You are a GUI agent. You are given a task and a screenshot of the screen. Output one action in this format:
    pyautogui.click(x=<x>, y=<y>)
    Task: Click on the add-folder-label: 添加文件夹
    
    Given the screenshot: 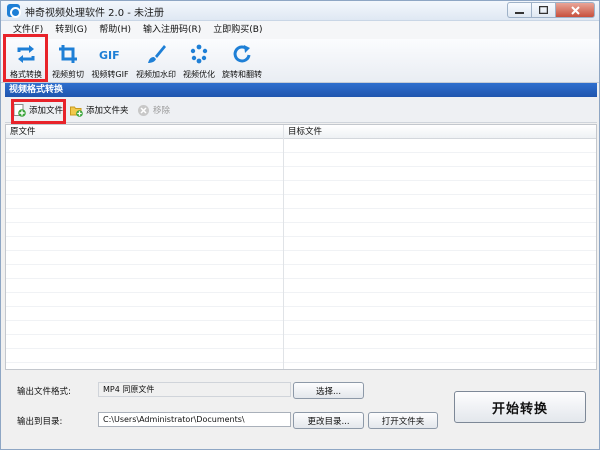 What is the action you would take?
    pyautogui.click(x=107, y=111)
    